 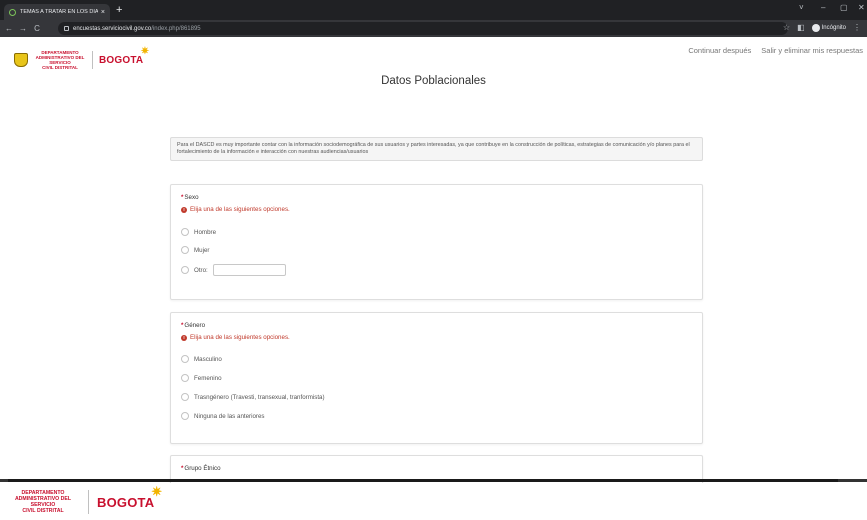 What do you see at coordinates (423, 480) in the screenshot?
I see `scrollbar-thumb` at bounding box center [423, 480].